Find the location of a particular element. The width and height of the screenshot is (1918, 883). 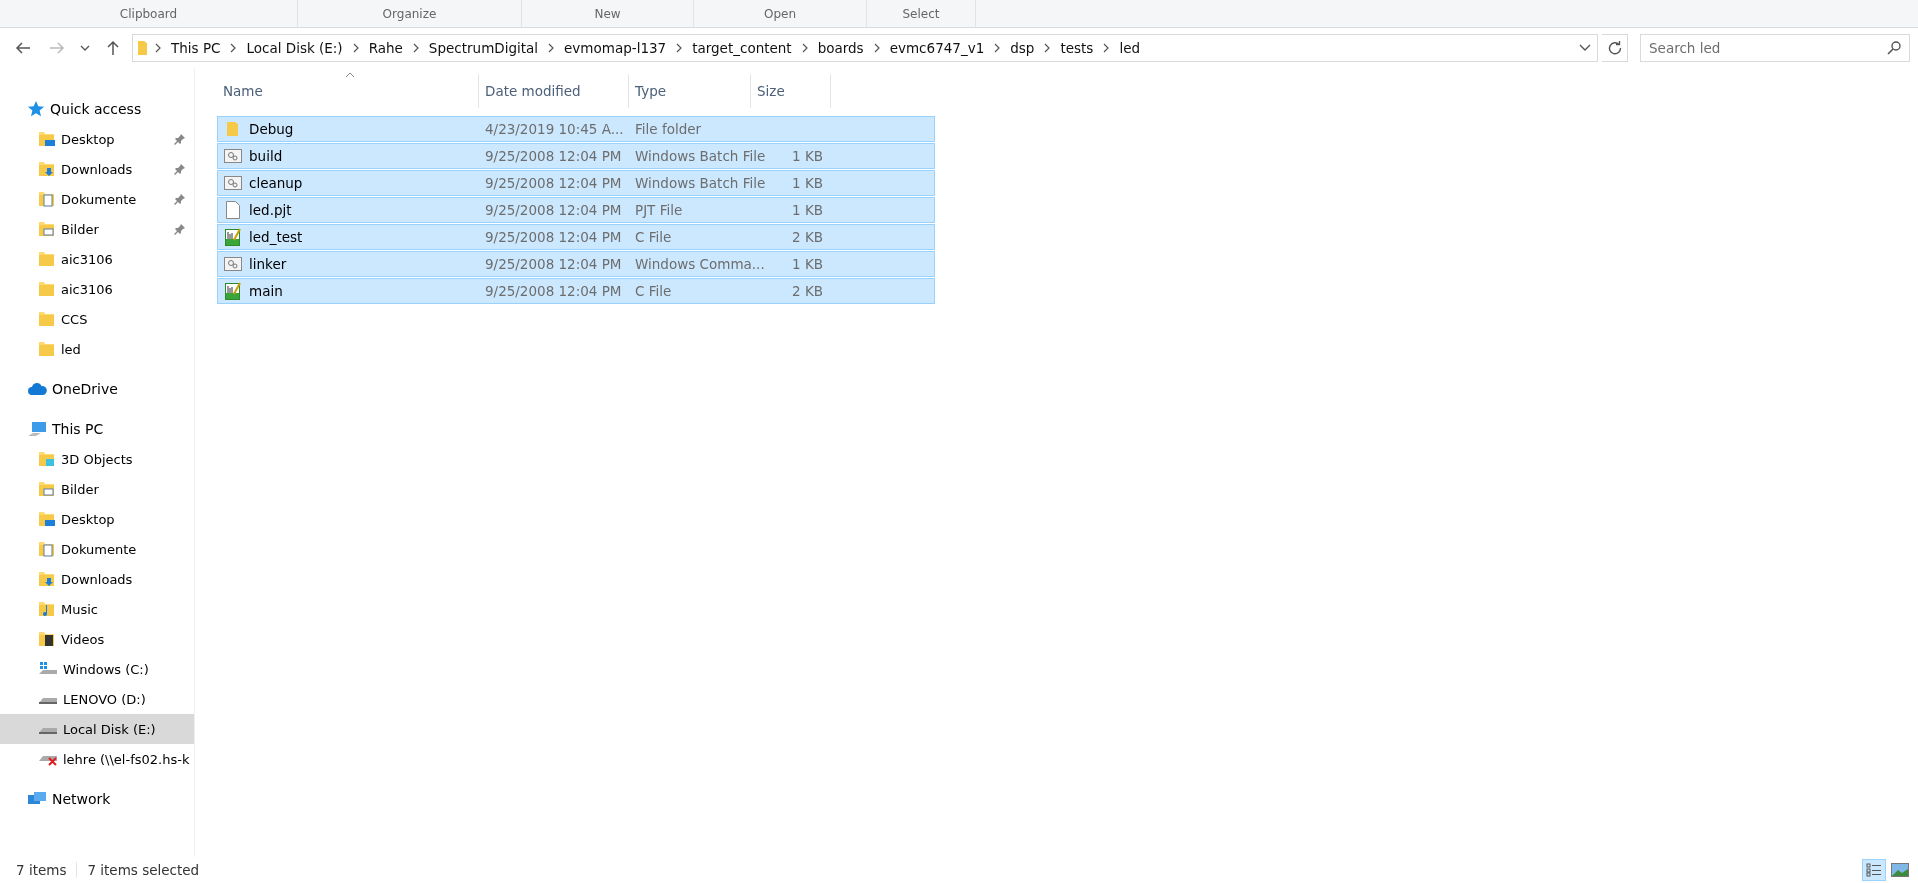

music-folder-icon is located at coordinates (47, 609).